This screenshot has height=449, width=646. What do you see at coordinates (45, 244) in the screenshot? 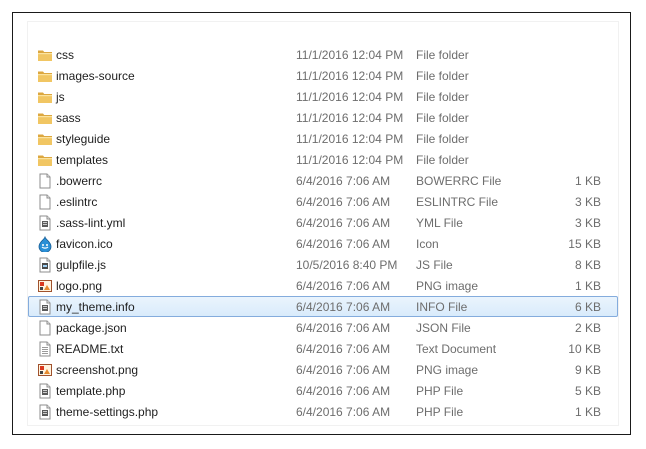
I see `drupal-drop-icon` at bounding box center [45, 244].